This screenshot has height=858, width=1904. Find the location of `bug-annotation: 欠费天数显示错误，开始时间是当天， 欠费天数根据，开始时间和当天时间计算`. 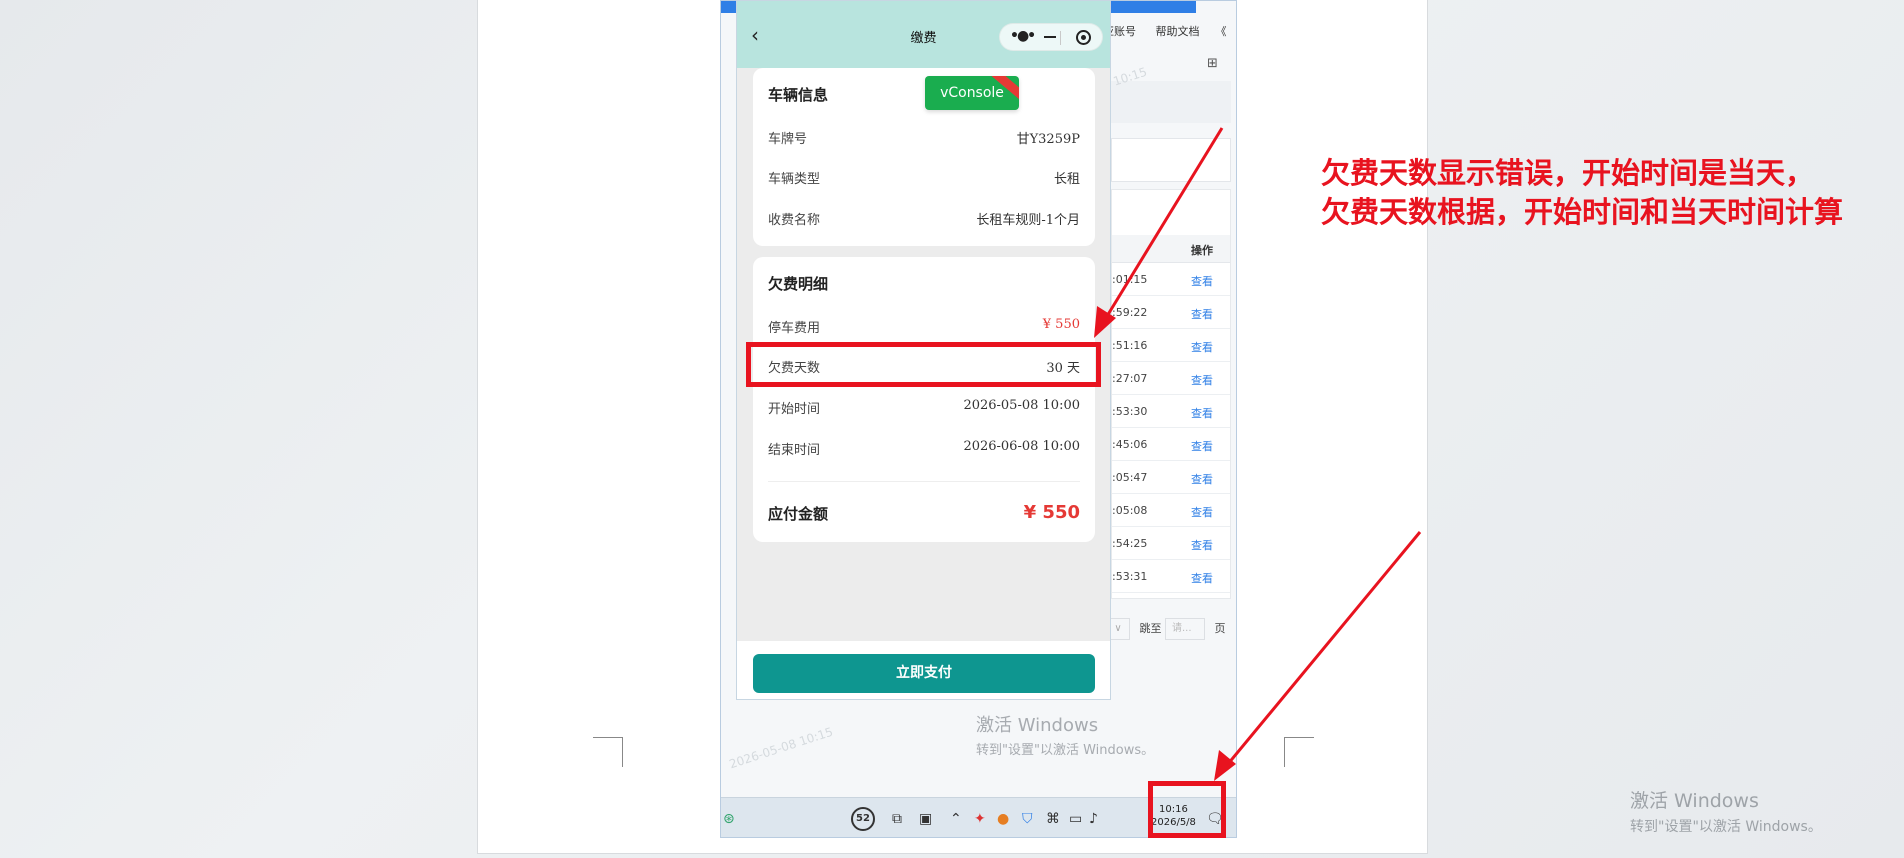

bug-annotation: 欠费天数显示错误，开始时间是当天， 欠费天数根据，开始时间和当天时间计算 is located at coordinates (1582, 193).